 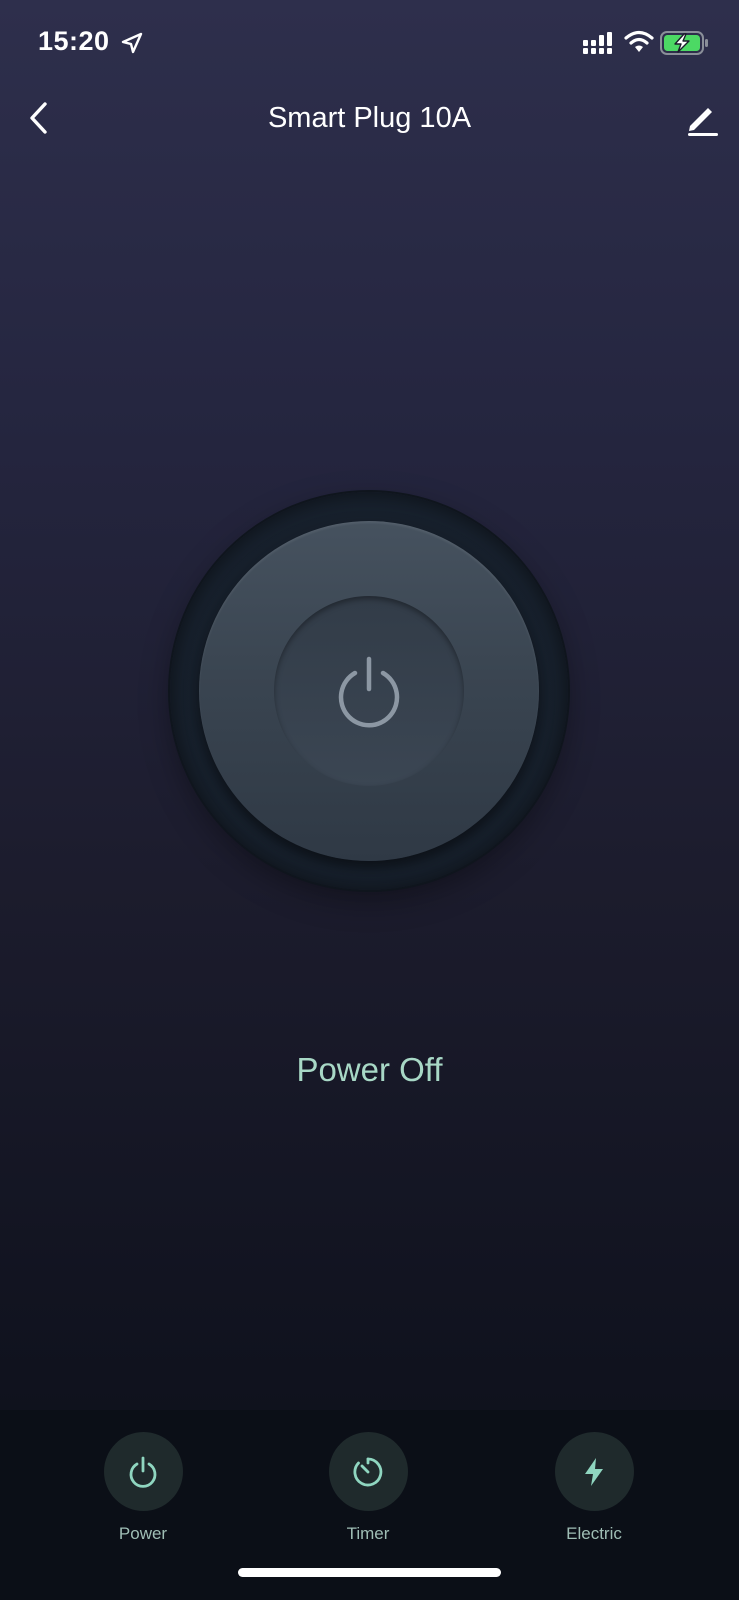 I want to click on tab-timer-circle, so click(x=368, y=1471).